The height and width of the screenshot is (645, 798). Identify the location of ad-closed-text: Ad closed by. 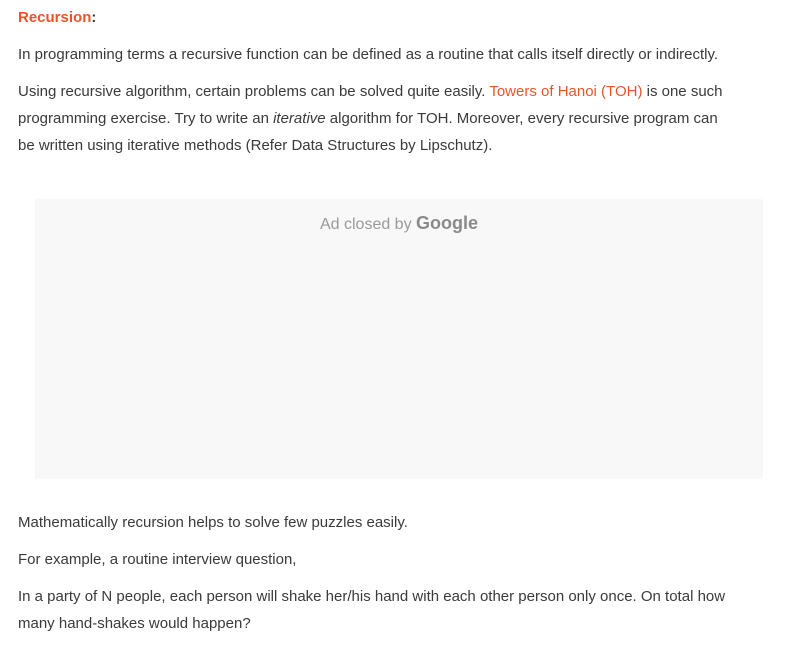
(368, 224).